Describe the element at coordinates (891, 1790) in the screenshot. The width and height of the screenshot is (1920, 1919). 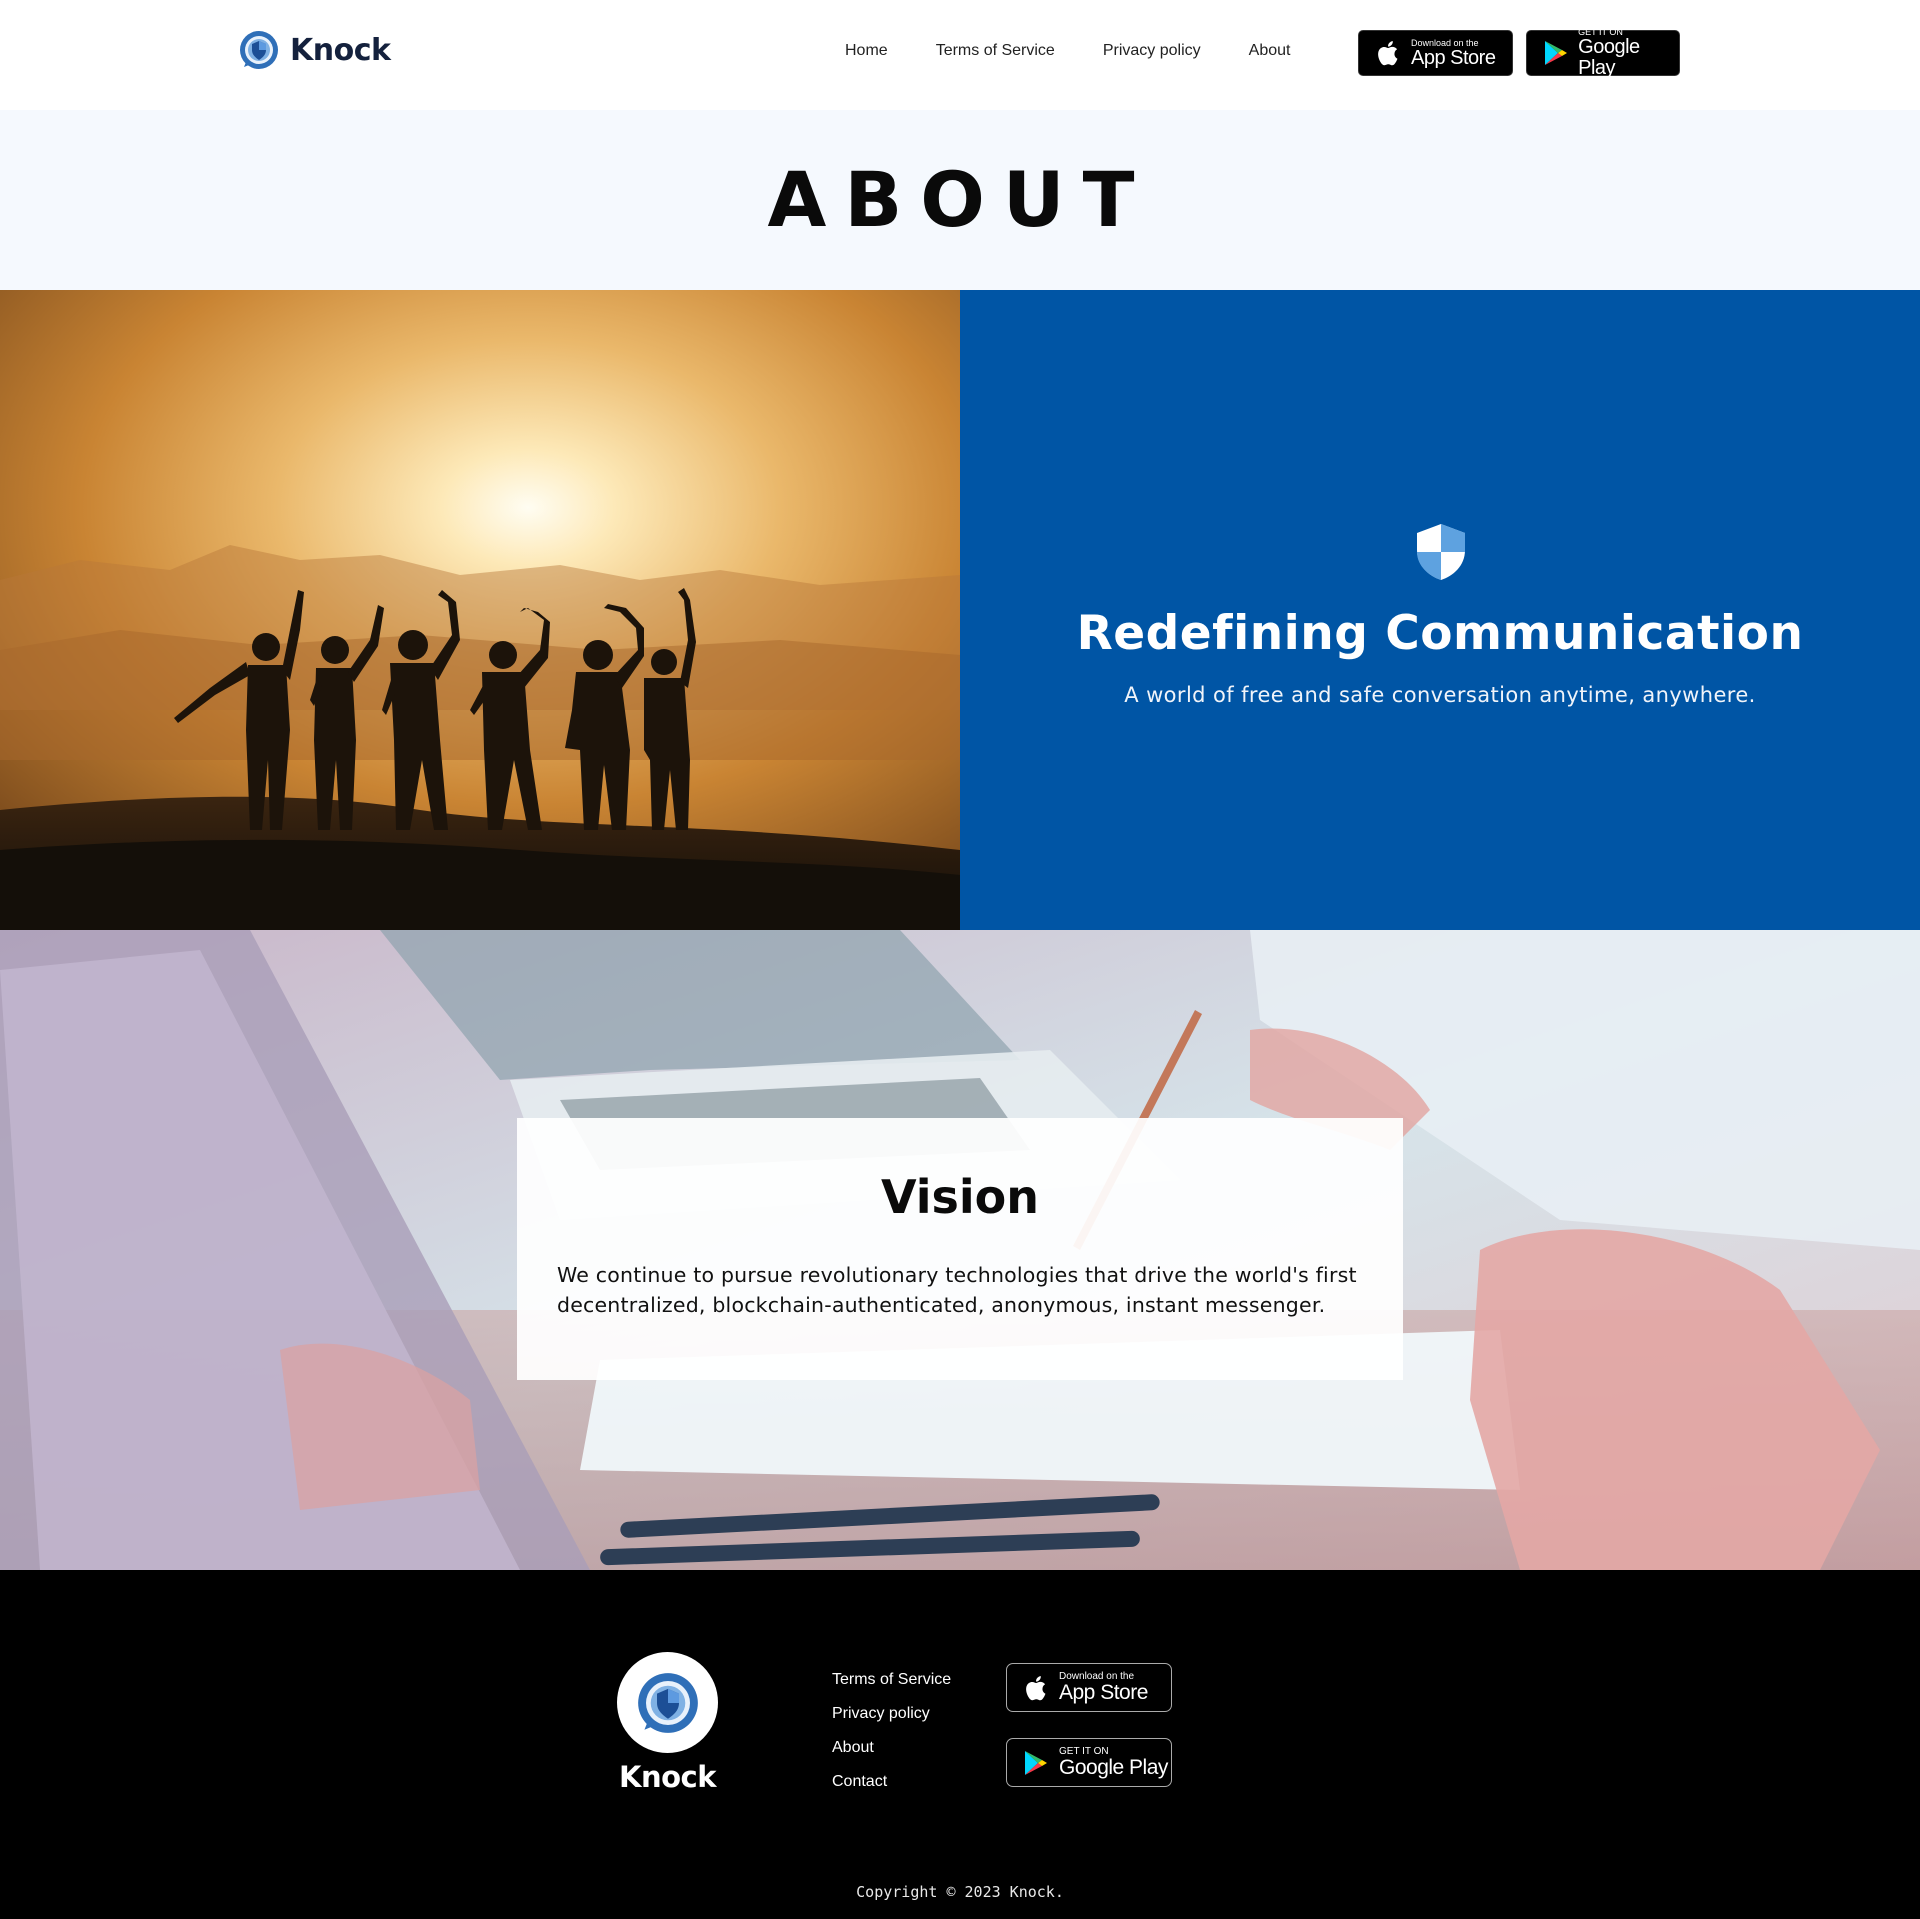
I see `footer-link-contact: Contact` at that location.